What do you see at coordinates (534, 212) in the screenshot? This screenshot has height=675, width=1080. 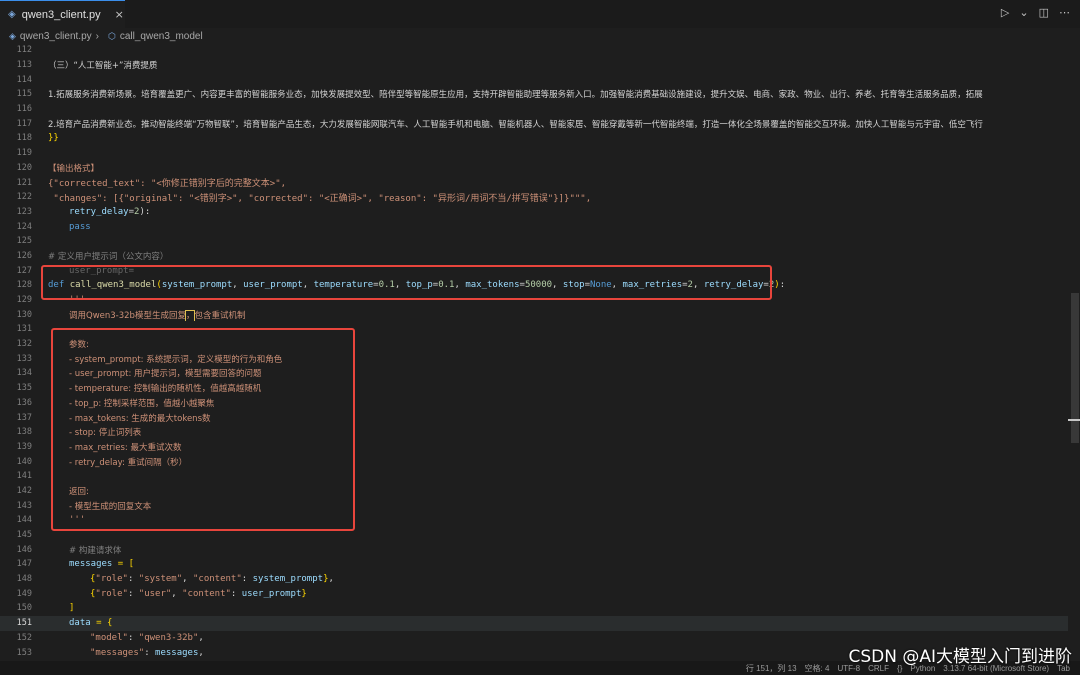 I see `code-line: 123 retry_delay=2):` at bounding box center [534, 212].